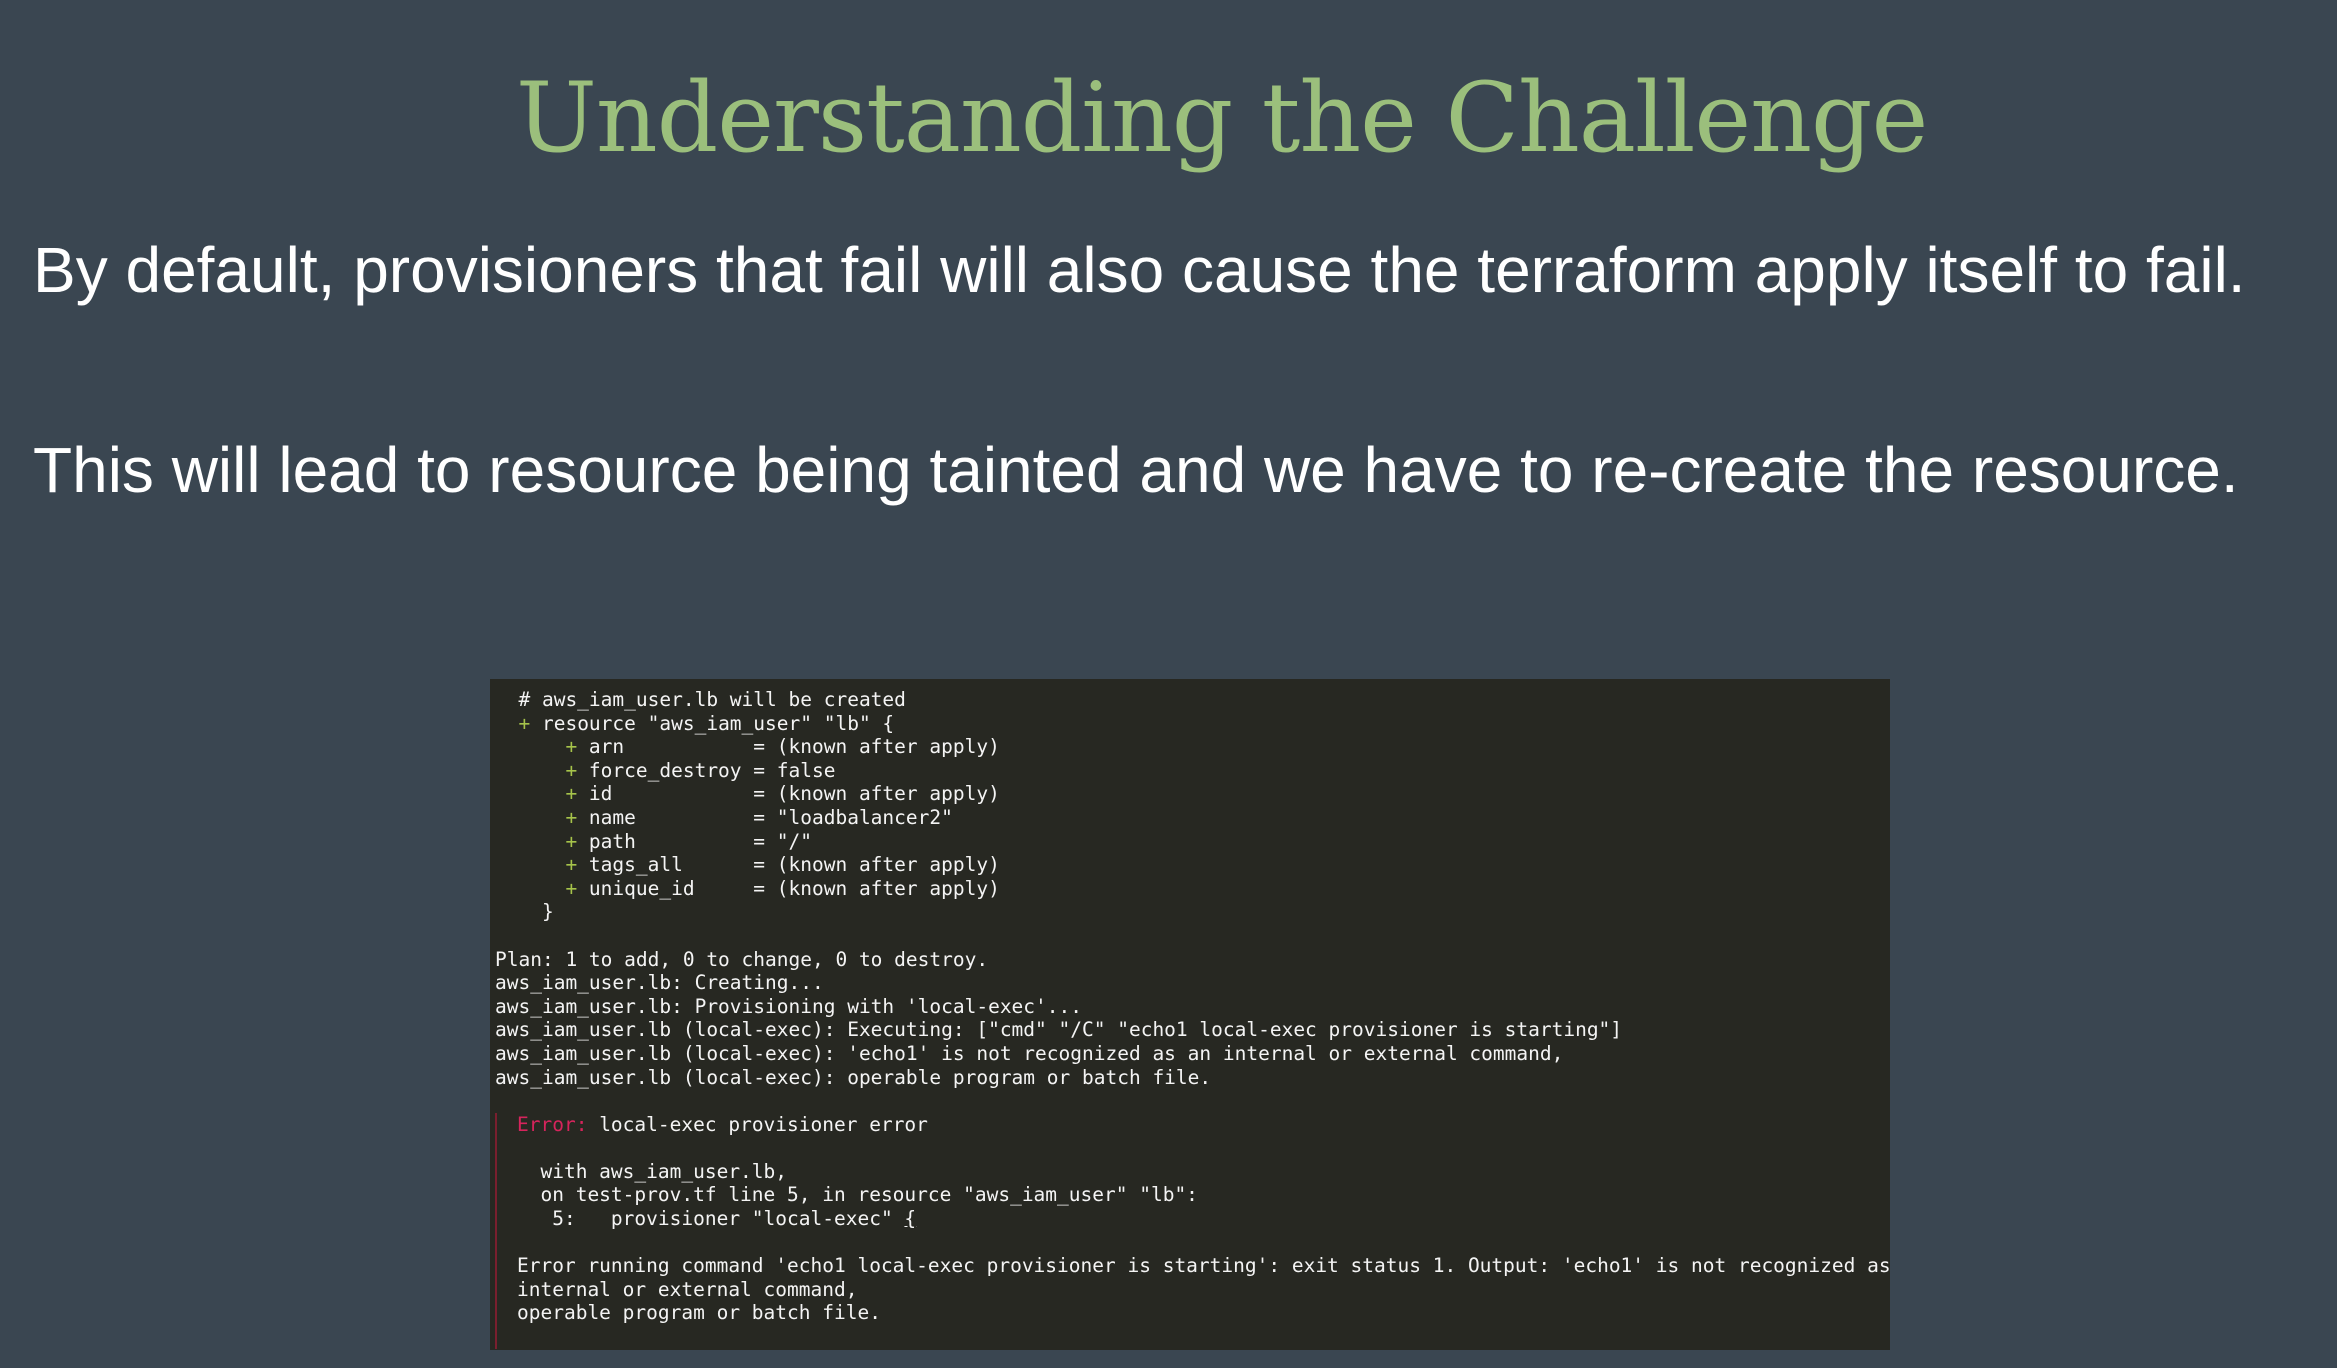  I want to click on attribute-line: + arn = (known after apply), so click(1190, 747).